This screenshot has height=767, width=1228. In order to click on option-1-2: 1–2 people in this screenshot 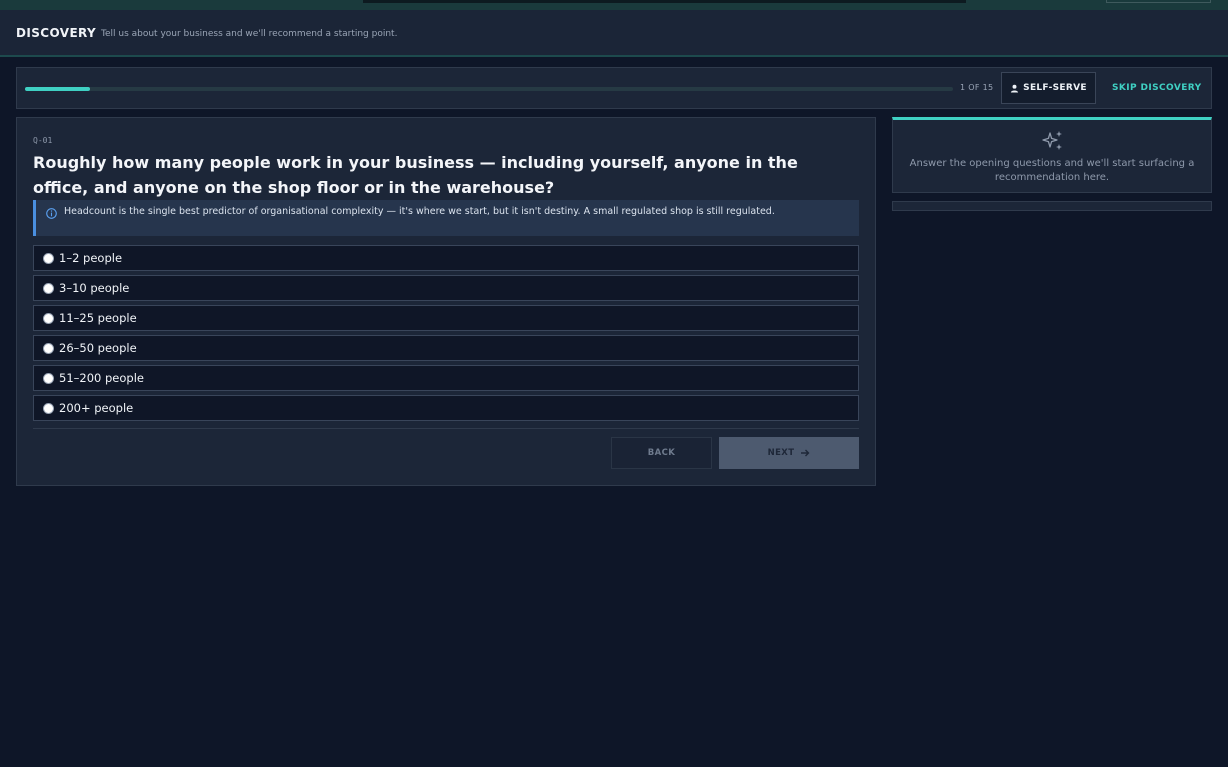, I will do `click(446, 258)`.